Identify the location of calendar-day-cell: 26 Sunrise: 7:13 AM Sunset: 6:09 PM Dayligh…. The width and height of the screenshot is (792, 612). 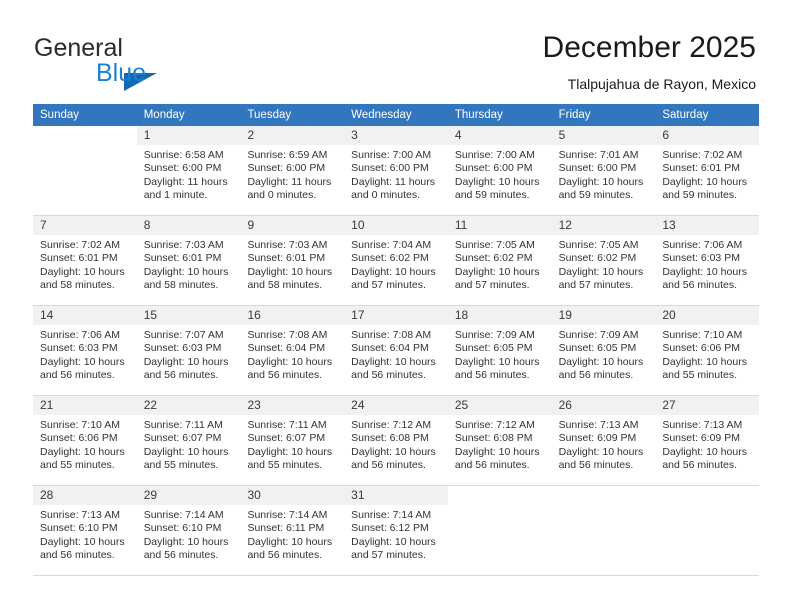
(603, 440).